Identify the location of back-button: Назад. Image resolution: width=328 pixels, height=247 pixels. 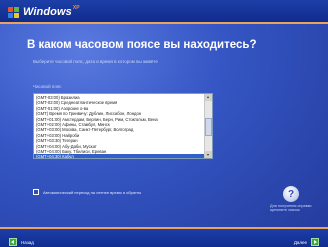
(21, 242).